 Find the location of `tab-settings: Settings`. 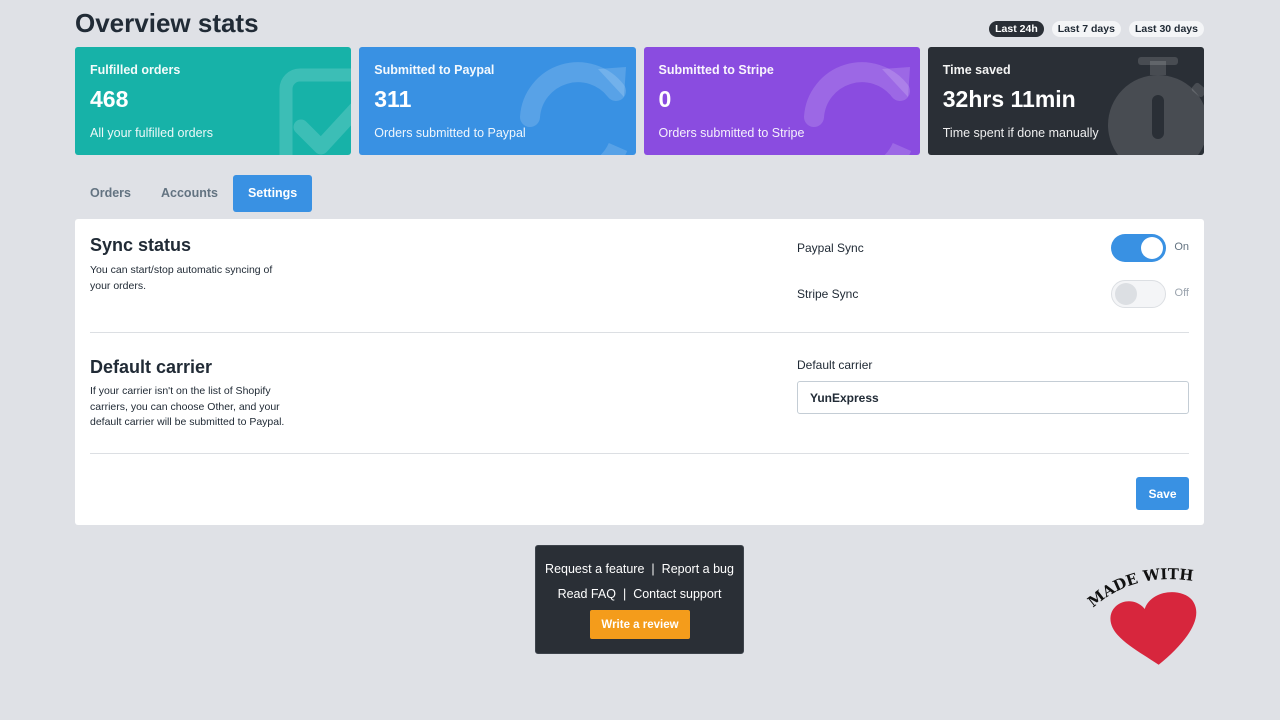

tab-settings: Settings is located at coordinates (272, 193).